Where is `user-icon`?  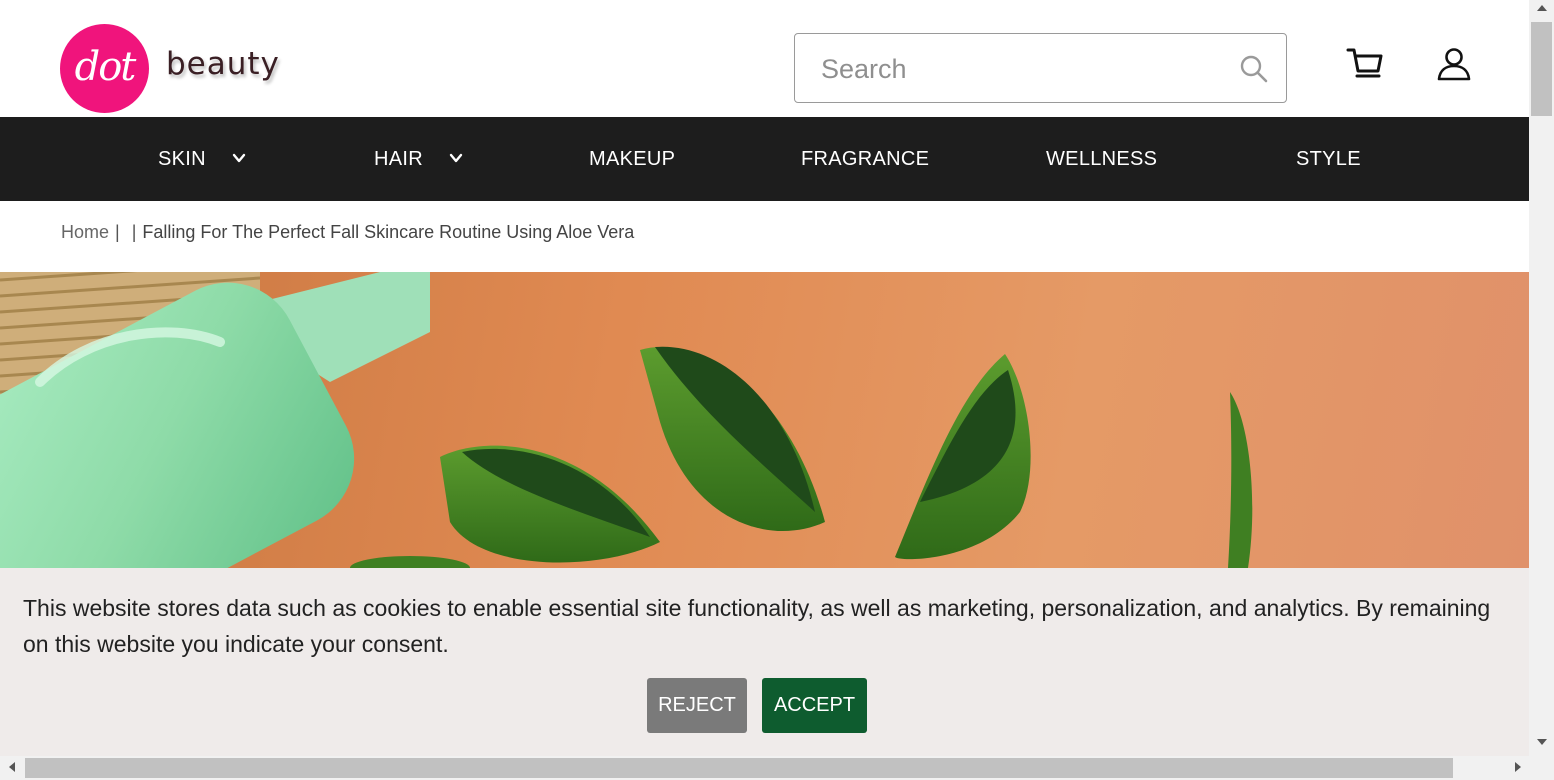
user-icon is located at coordinates (1454, 64).